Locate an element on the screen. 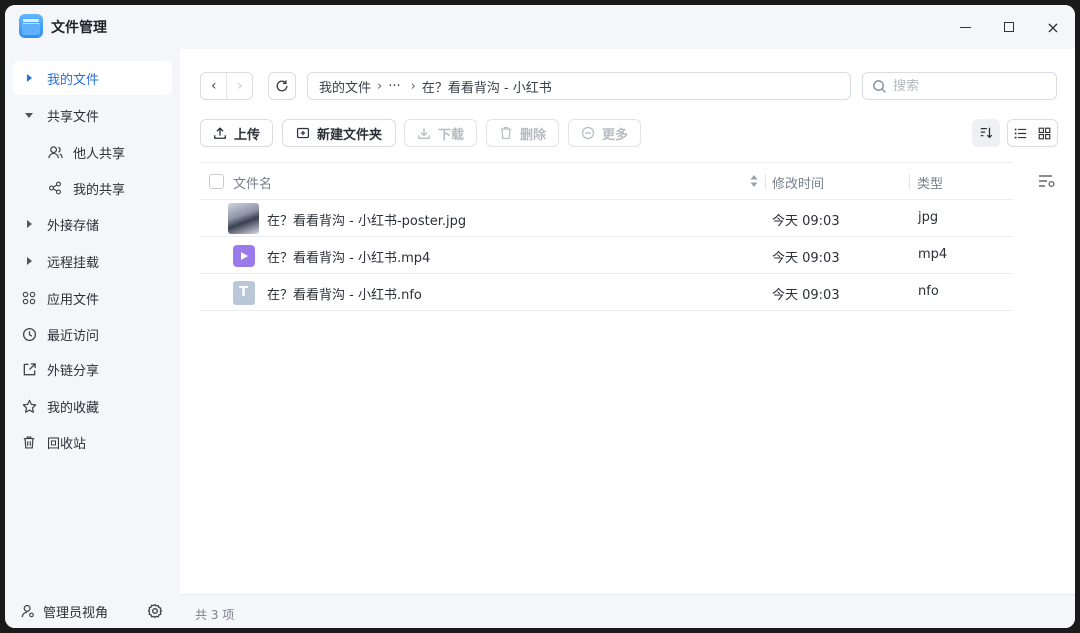  delete-label: 删除 is located at coordinates (532, 135).